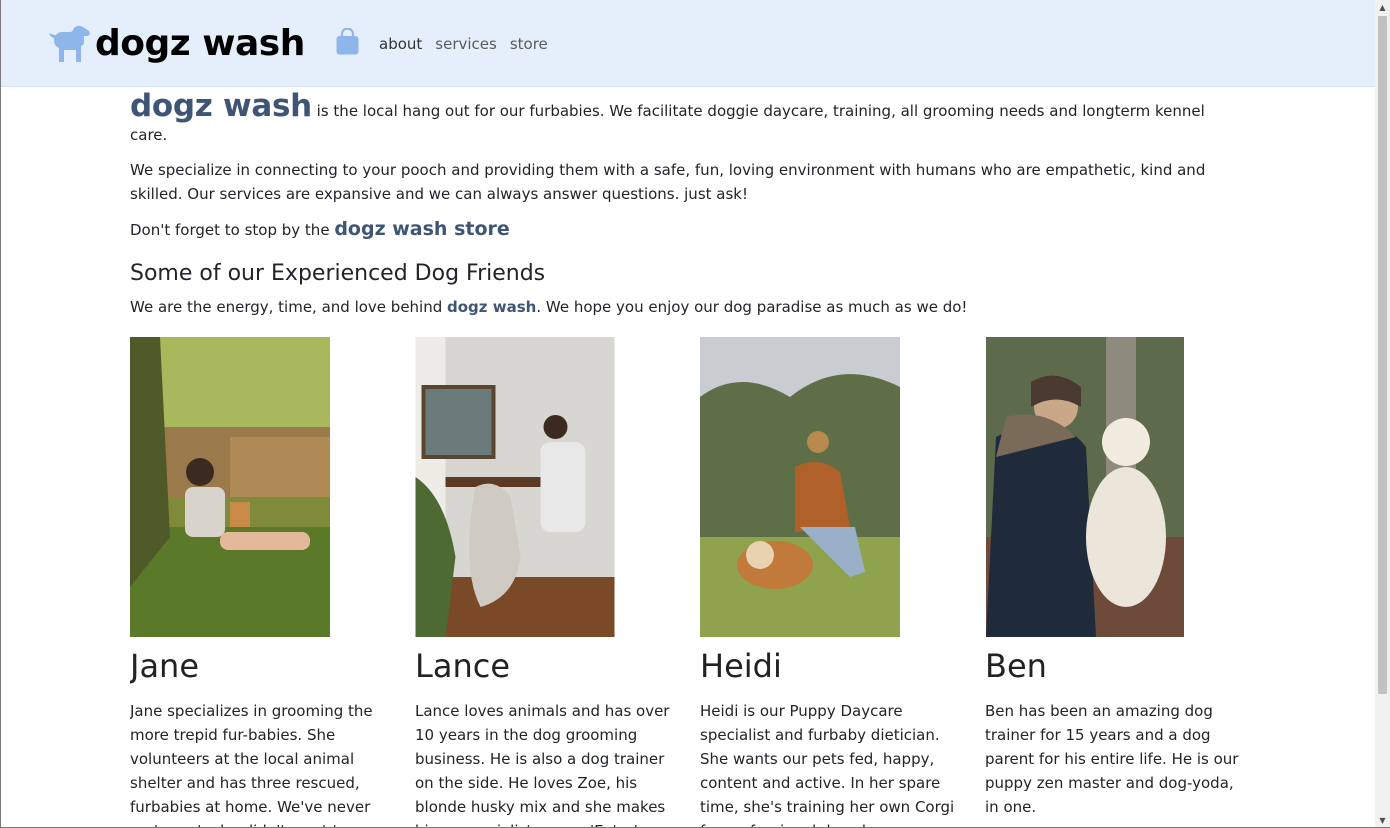 Image resolution: width=1390 pixels, height=828 pixels. Describe the element at coordinates (1382, 7) in the screenshot. I see `scroll-up-arrow-icon: ▲` at that location.